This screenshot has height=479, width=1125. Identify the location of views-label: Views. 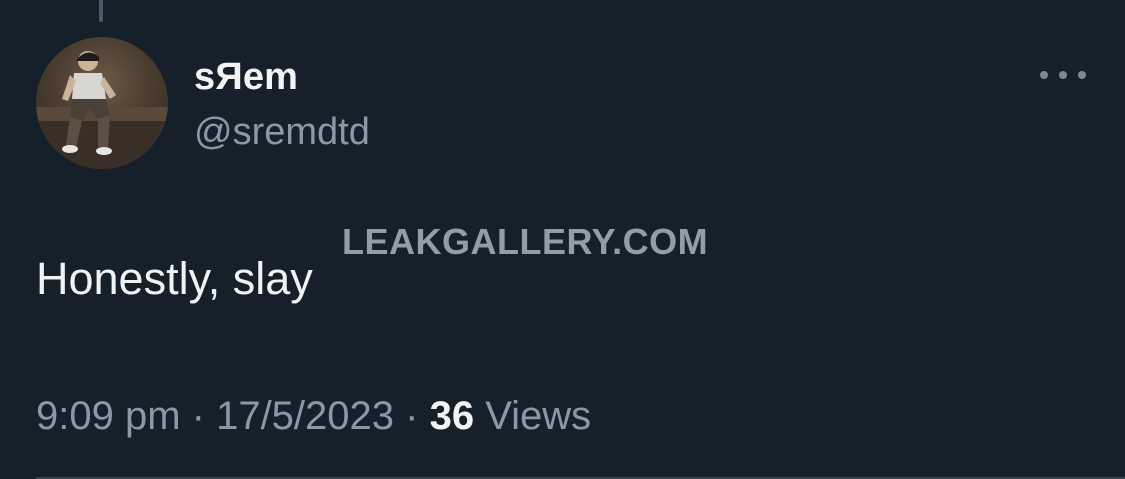
(533, 416).